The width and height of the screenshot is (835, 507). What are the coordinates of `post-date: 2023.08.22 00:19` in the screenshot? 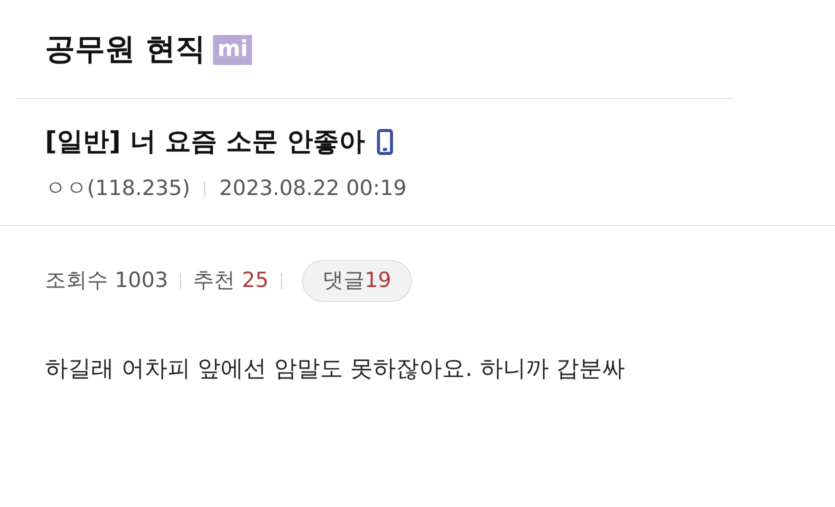 It's located at (313, 188).